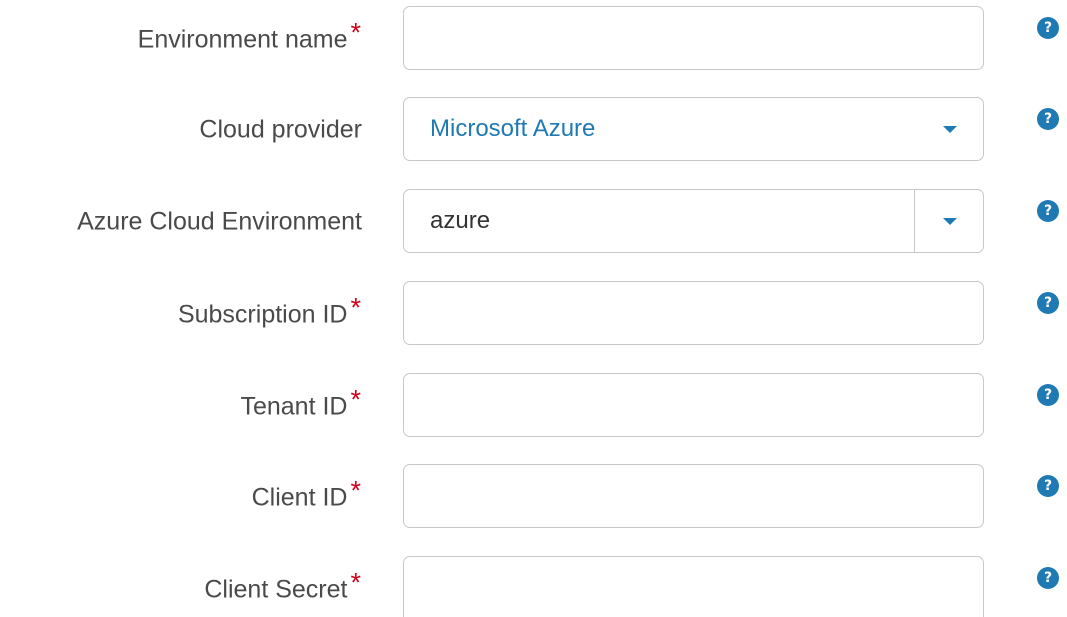  Describe the element at coordinates (460, 220) in the screenshot. I see `azure-cloud-environment-selected-value: azure` at that location.